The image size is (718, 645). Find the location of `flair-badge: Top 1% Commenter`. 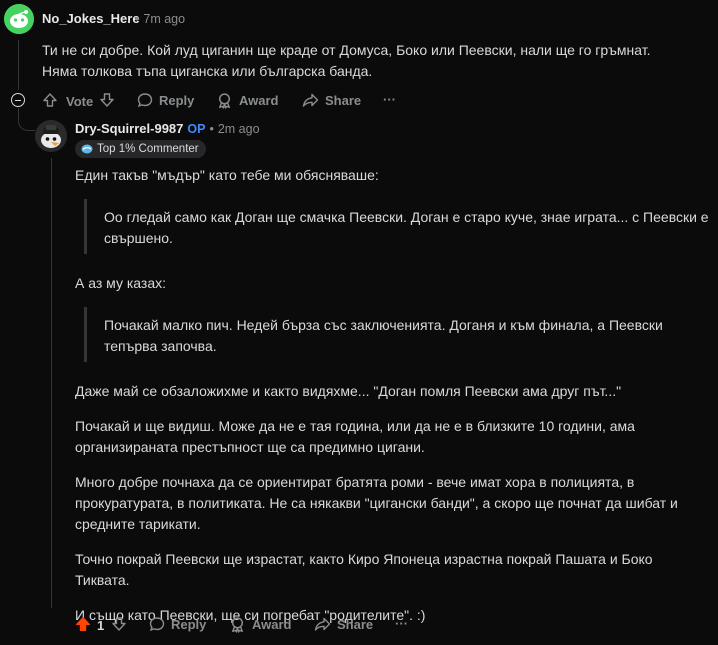

flair-badge: Top 1% Commenter is located at coordinates (140, 149).